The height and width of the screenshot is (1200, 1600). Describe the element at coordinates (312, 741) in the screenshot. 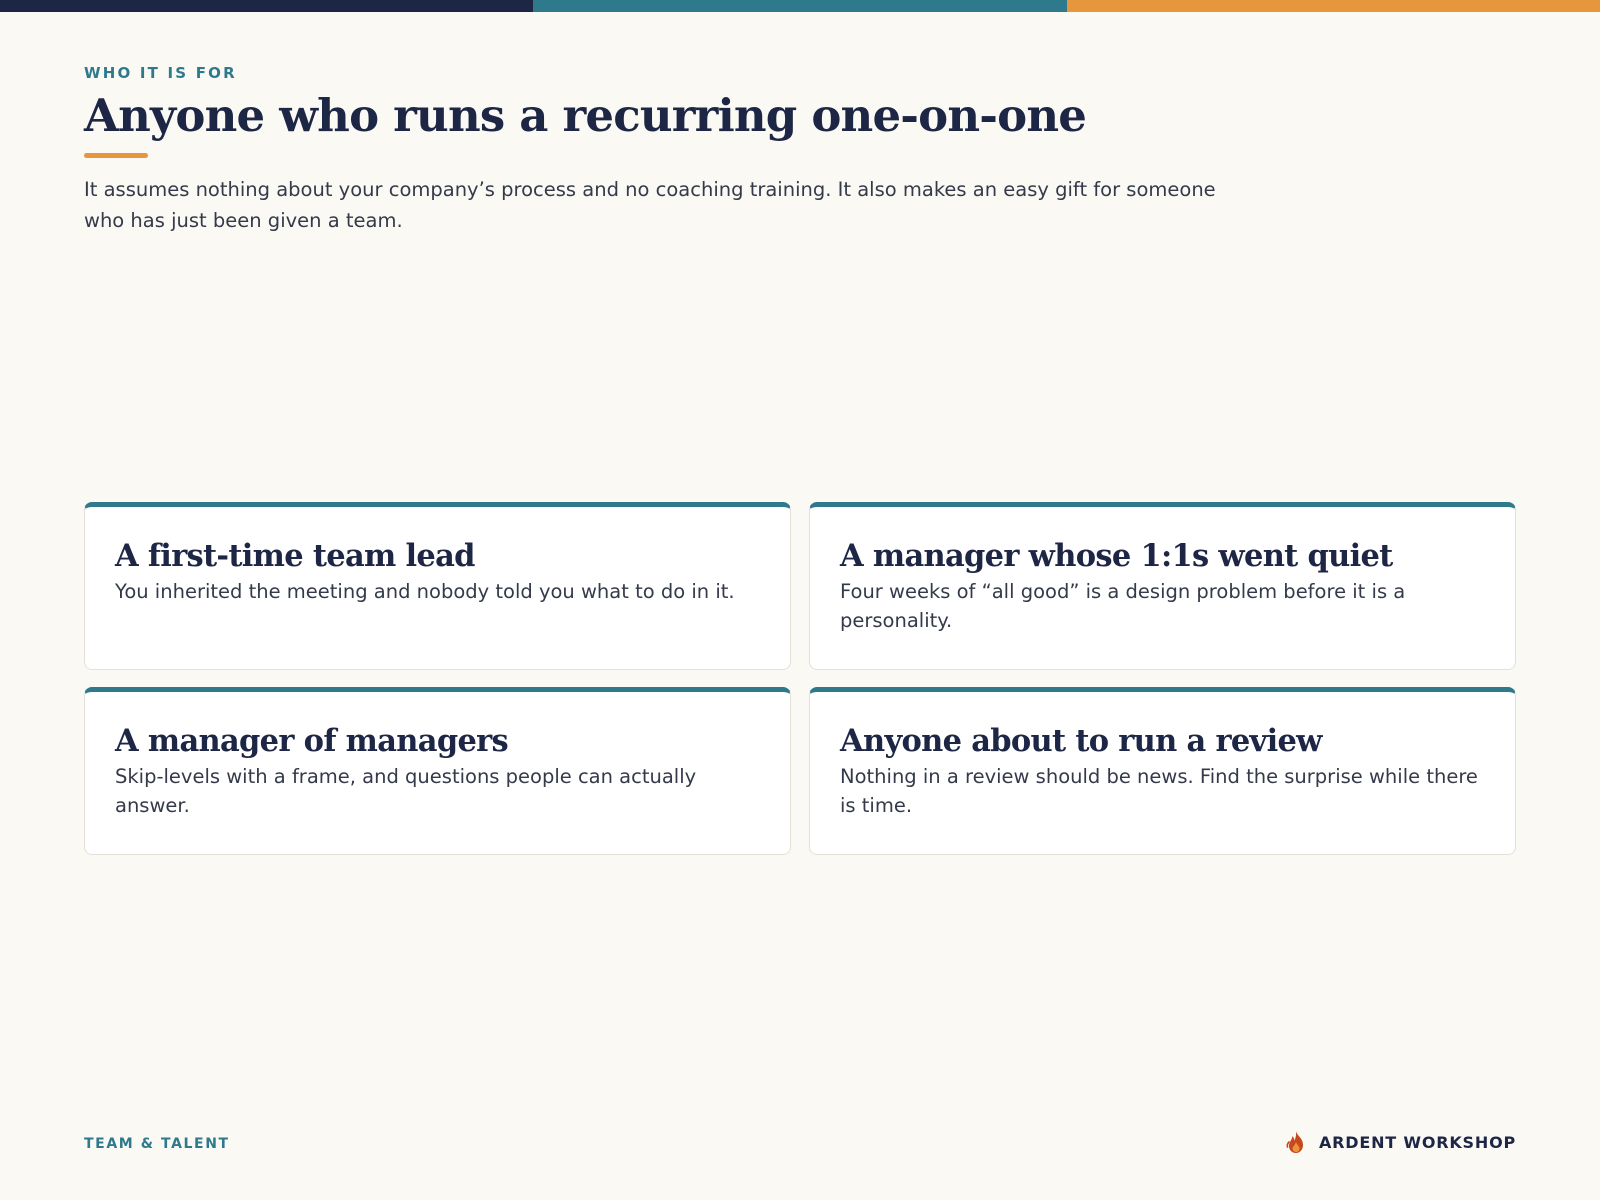

I see `card-title: A manager of managers` at that location.